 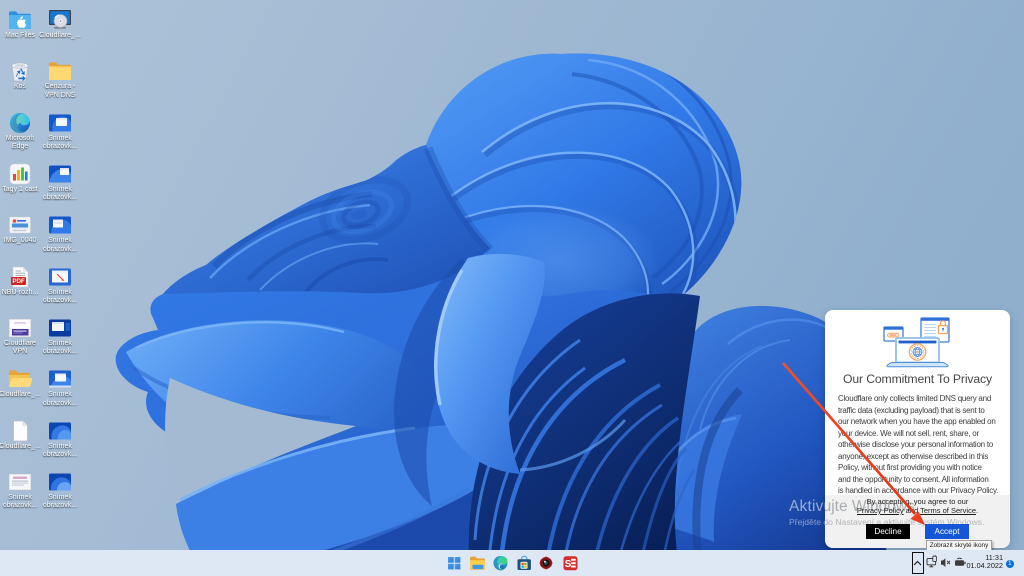 I want to click on svg-text: PDF, so click(x=18, y=281).